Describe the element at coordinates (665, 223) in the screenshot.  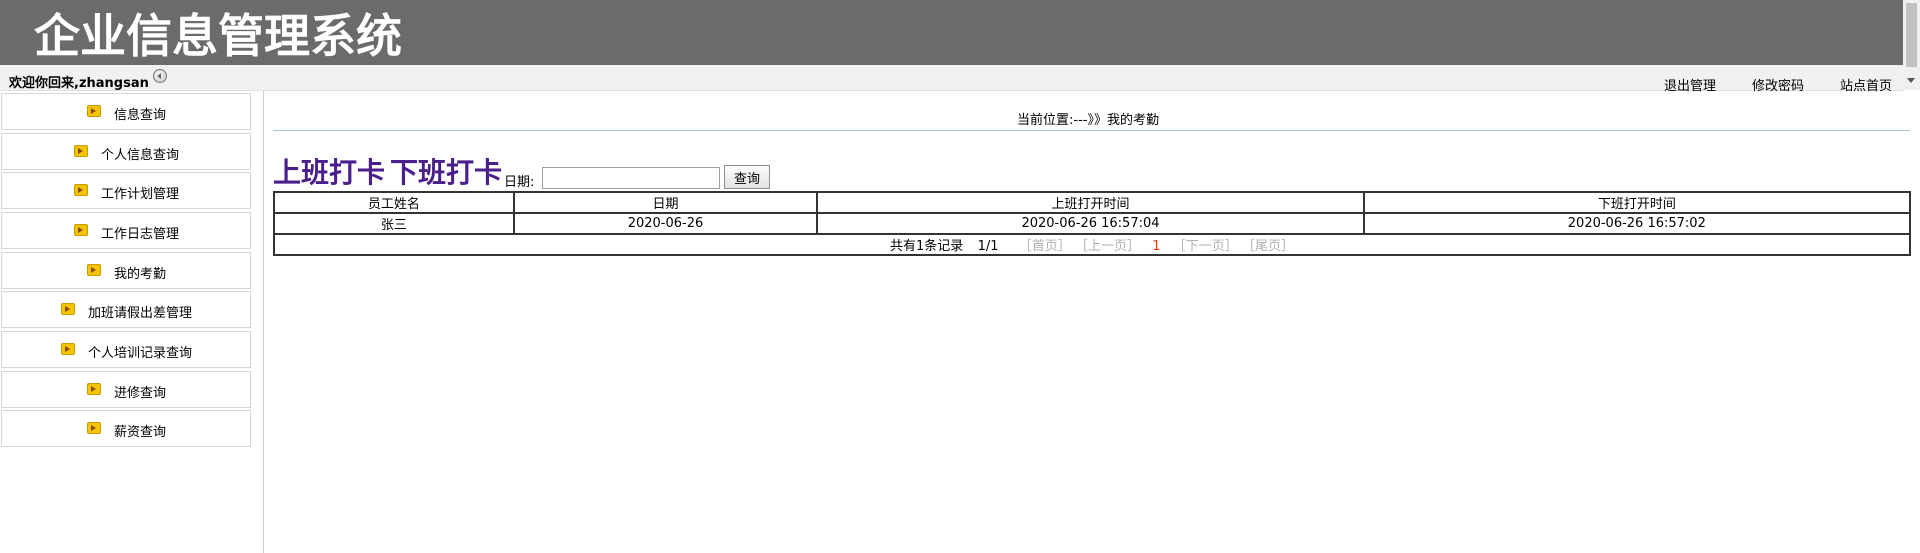
I see `cell-date: 2020-06-26` at that location.